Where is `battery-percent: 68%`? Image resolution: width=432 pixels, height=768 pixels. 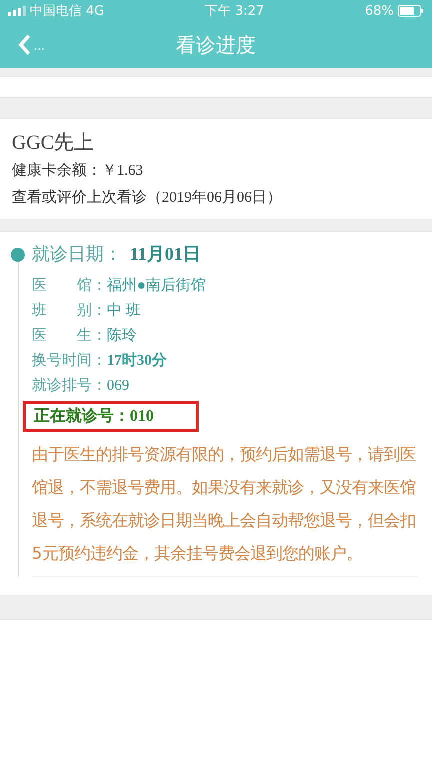
battery-percent: 68% is located at coordinates (379, 11).